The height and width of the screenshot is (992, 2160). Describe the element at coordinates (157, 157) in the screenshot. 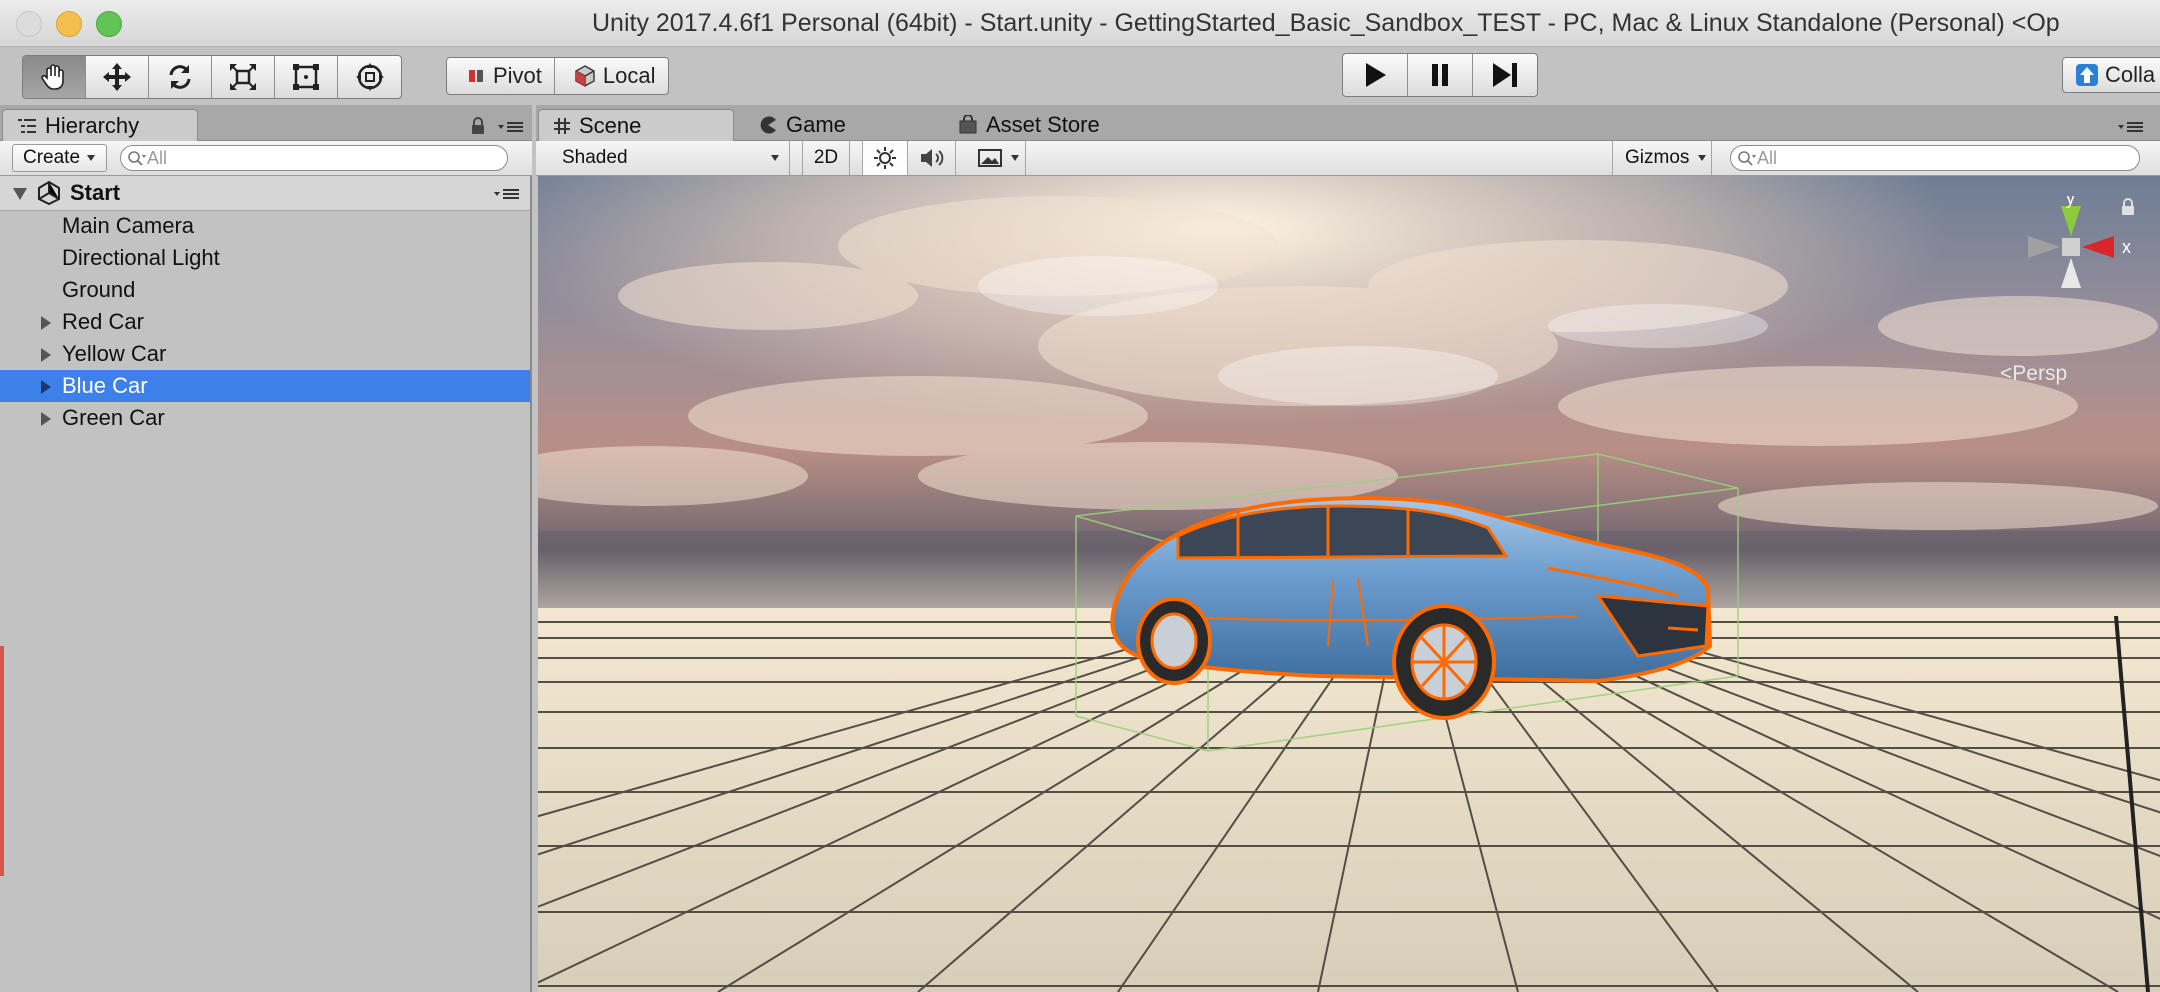

I see `hierarchy-search-placeholder: All` at that location.